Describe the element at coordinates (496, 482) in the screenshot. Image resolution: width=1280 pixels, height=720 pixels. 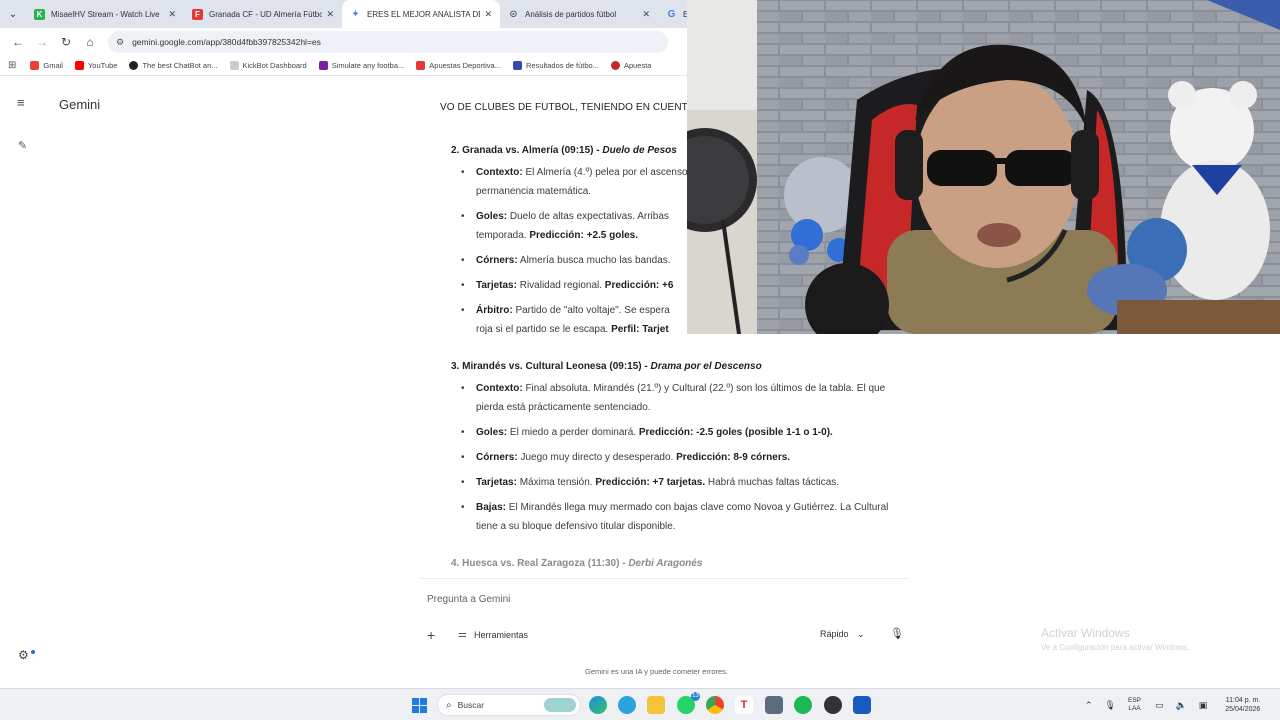
I see `bullet-label: Tarjetas:` at that location.